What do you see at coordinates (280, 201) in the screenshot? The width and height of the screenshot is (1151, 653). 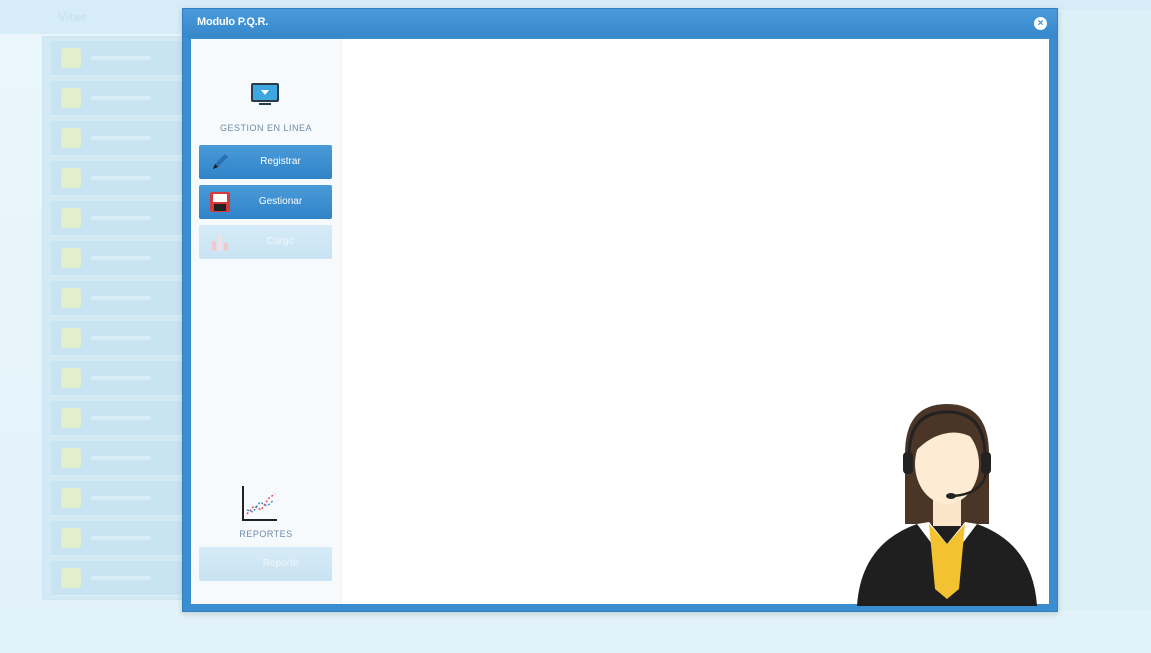 I see `manage-button-label: Gestionar` at bounding box center [280, 201].